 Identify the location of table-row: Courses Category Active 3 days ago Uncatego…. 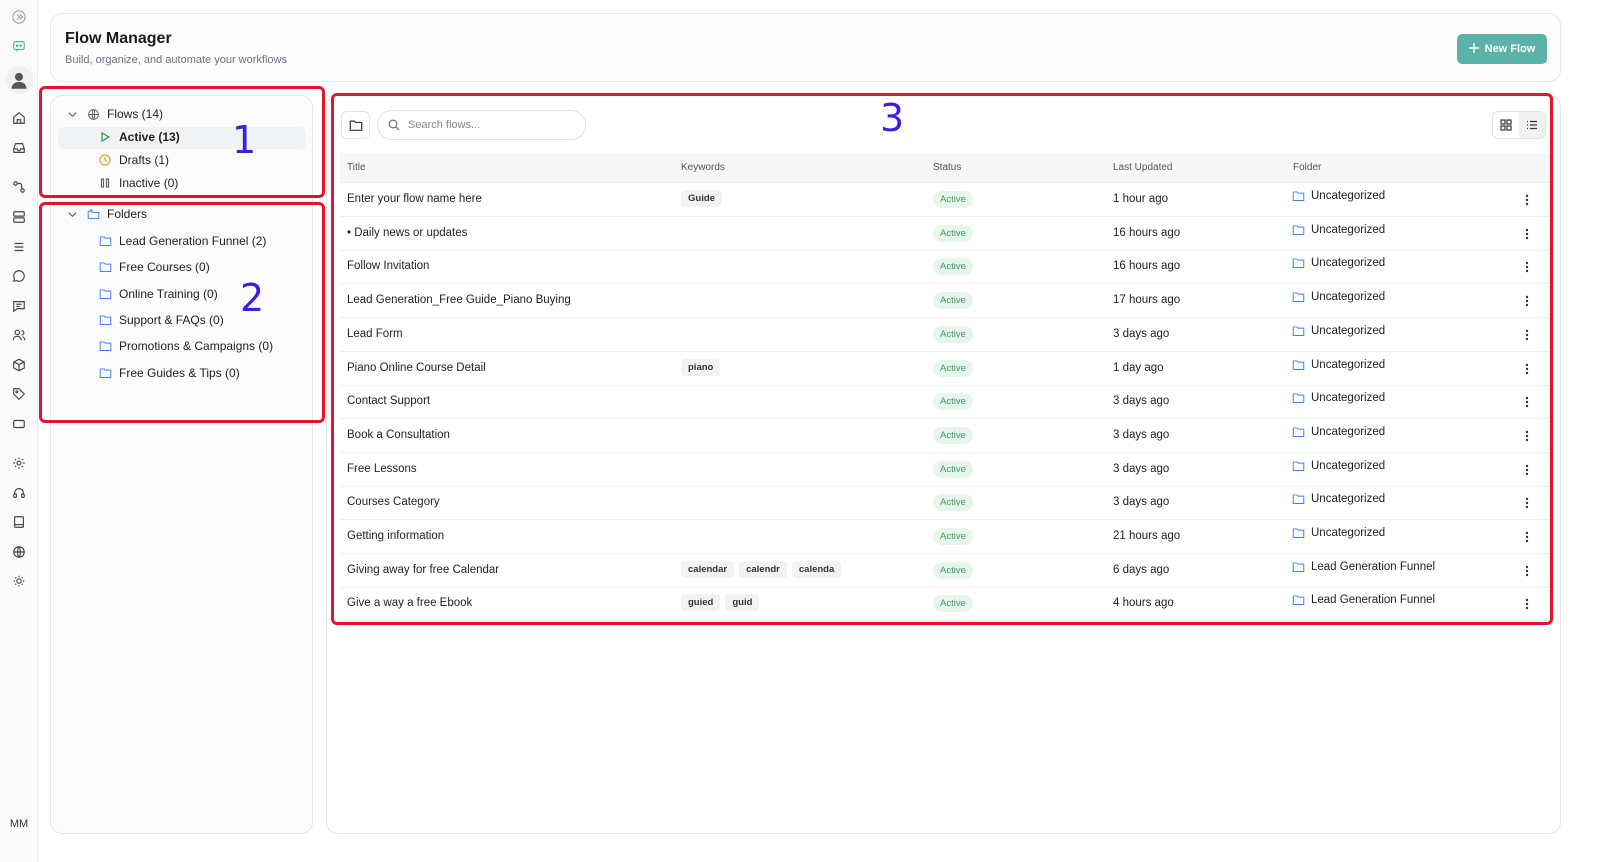
(944, 503).